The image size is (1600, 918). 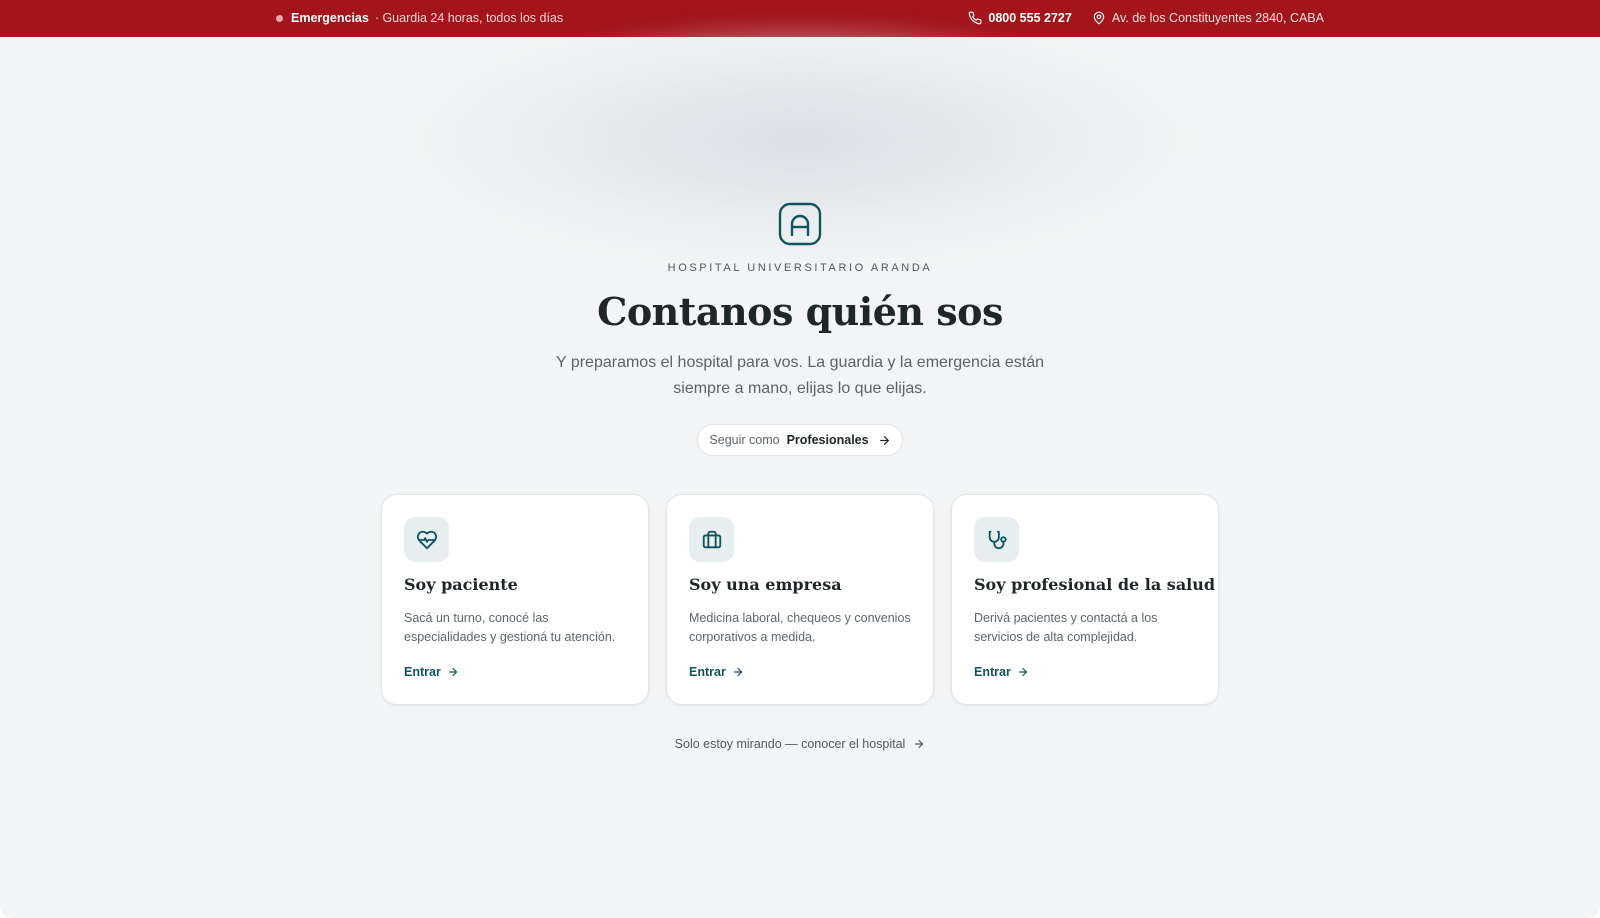 I want to click on heart-pulse-icon, so click(x=426, y=539).